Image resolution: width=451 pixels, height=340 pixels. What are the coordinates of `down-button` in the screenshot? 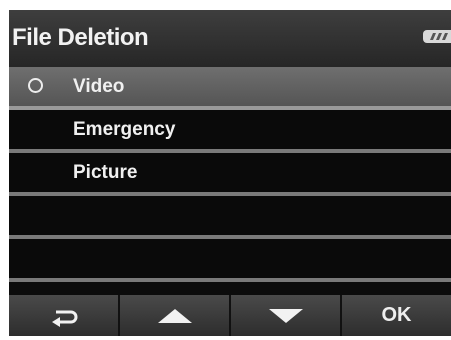 It's located at (286, 315).